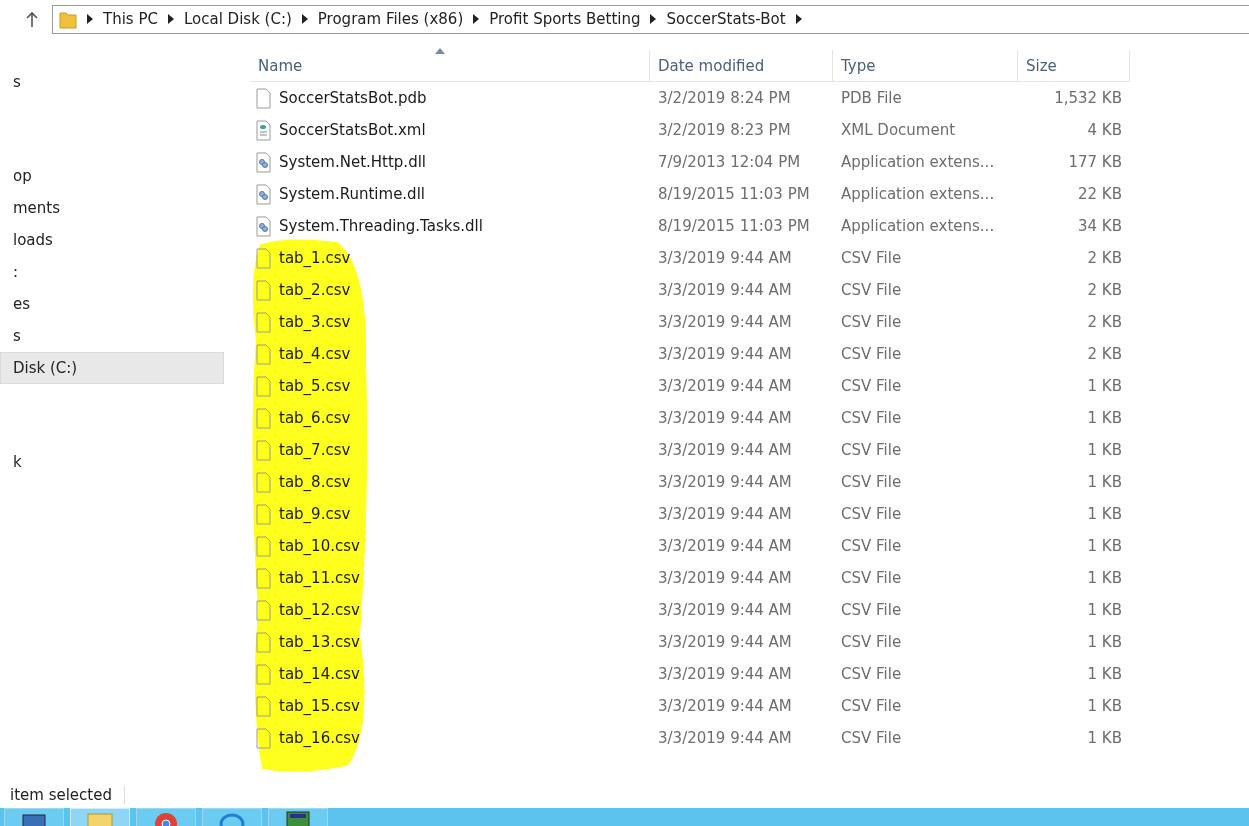 This screenshot has width=1249, height=826. I want to click on globe-icon, so click(232, 818).